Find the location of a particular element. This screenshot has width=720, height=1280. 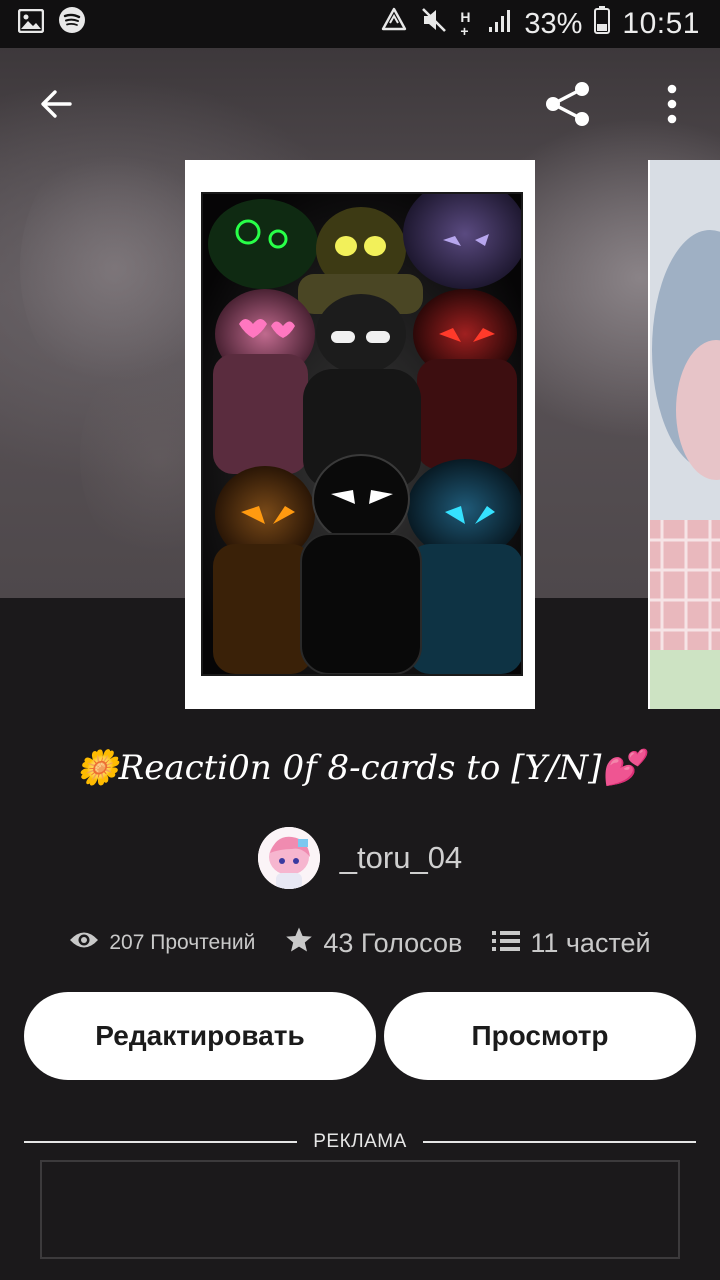

star-icon is located at coordinates (299, 943).